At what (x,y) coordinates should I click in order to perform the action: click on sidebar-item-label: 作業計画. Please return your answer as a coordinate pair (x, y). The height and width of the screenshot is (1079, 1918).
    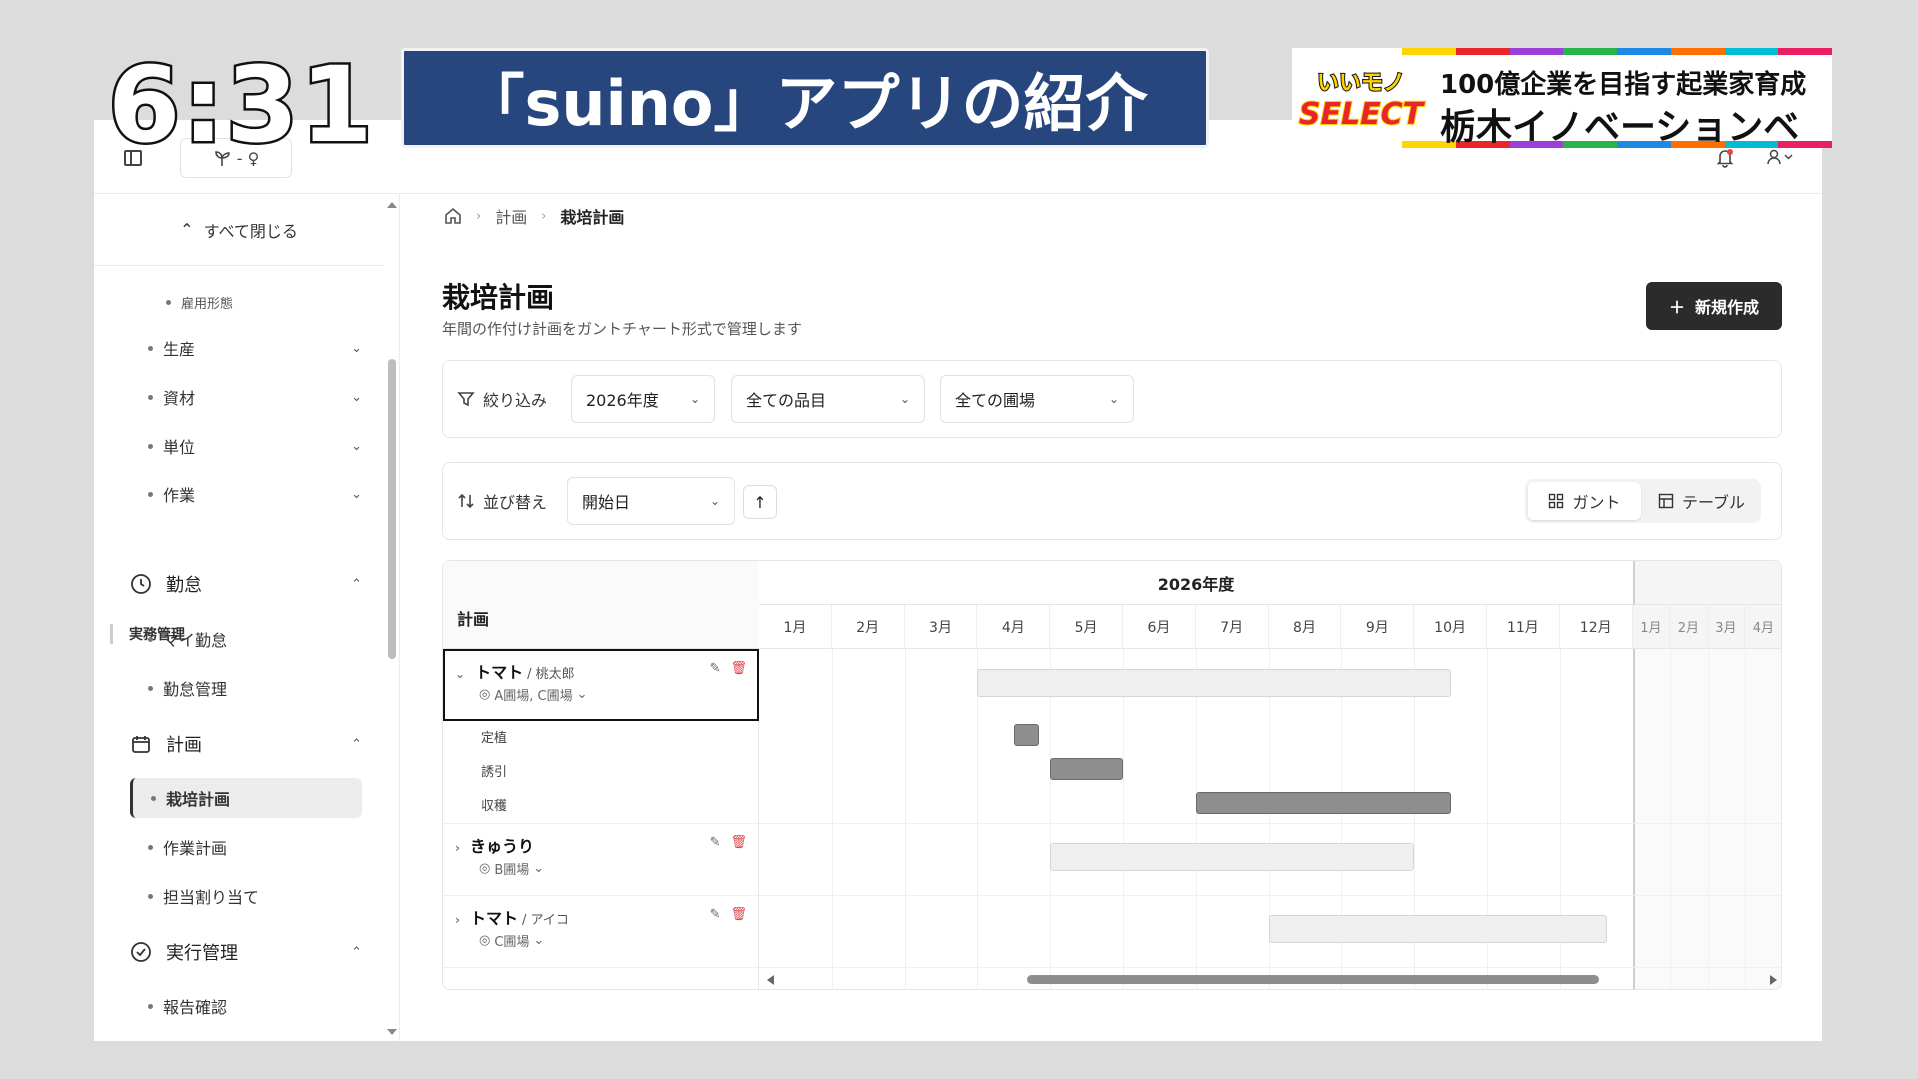
    Looking at the image, I should click on (195, 848).